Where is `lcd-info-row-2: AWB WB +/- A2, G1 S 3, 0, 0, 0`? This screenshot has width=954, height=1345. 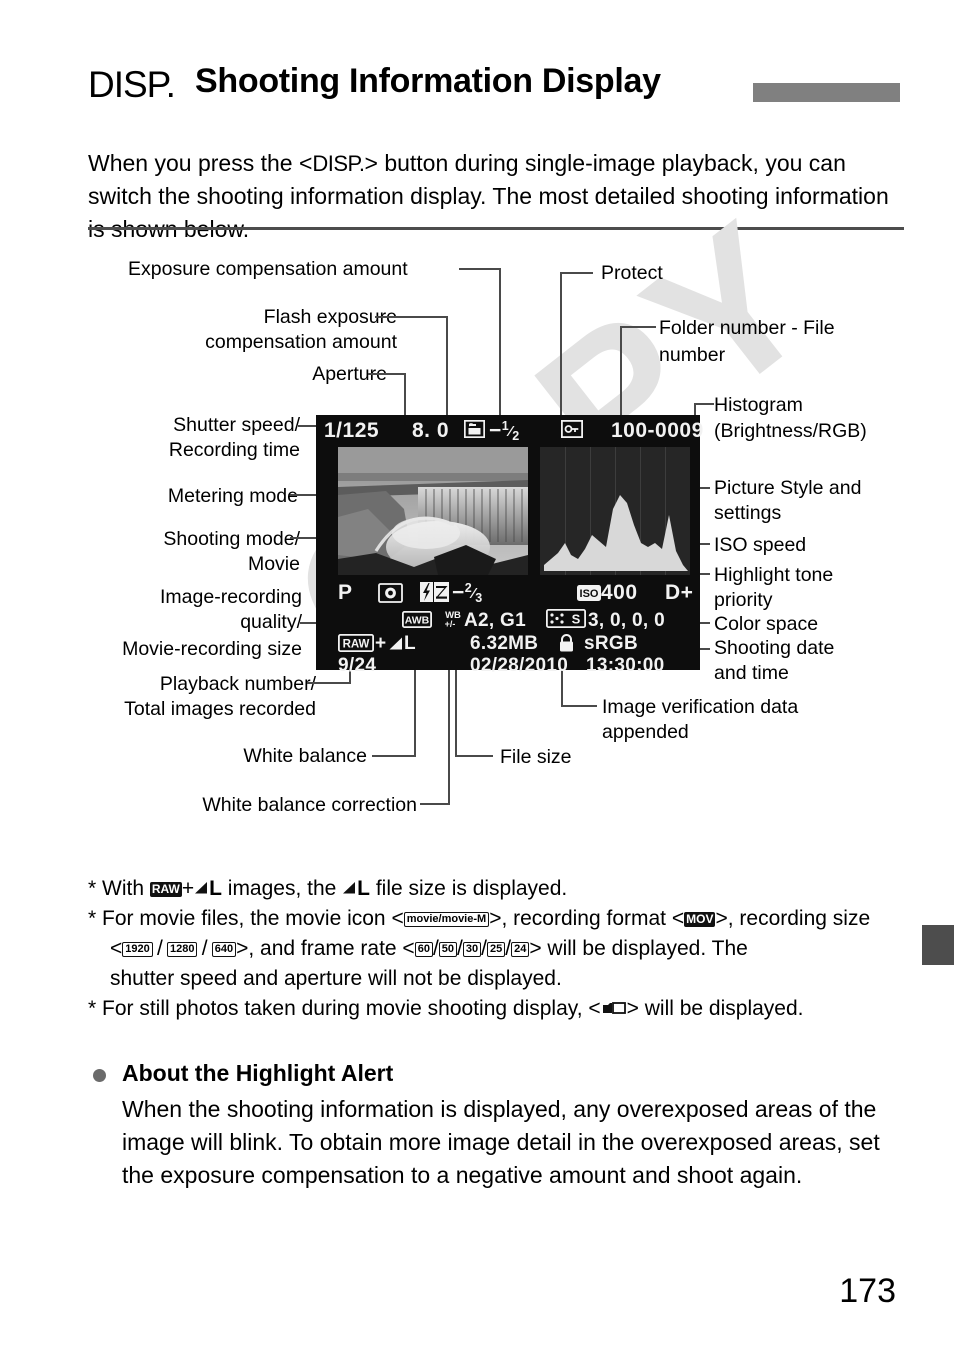 lcd-info-row-2: AWB WB +/- A2, G1 S 3, 0, 0, 0 is located at coordinates (509, 621).